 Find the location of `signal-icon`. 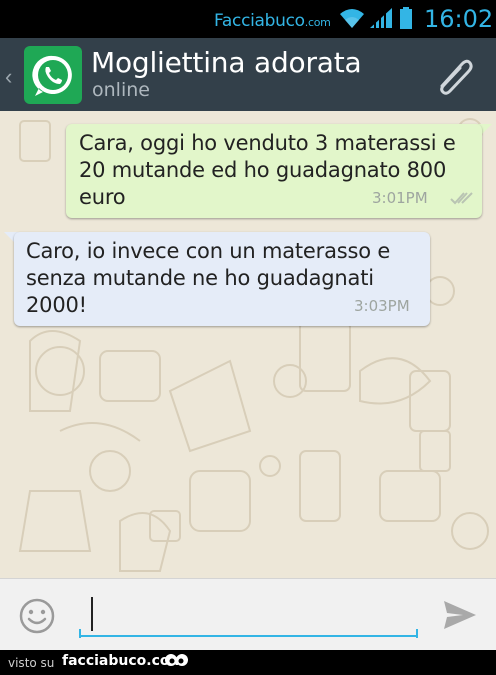

signal-icon is located at coordinates (381, 18).